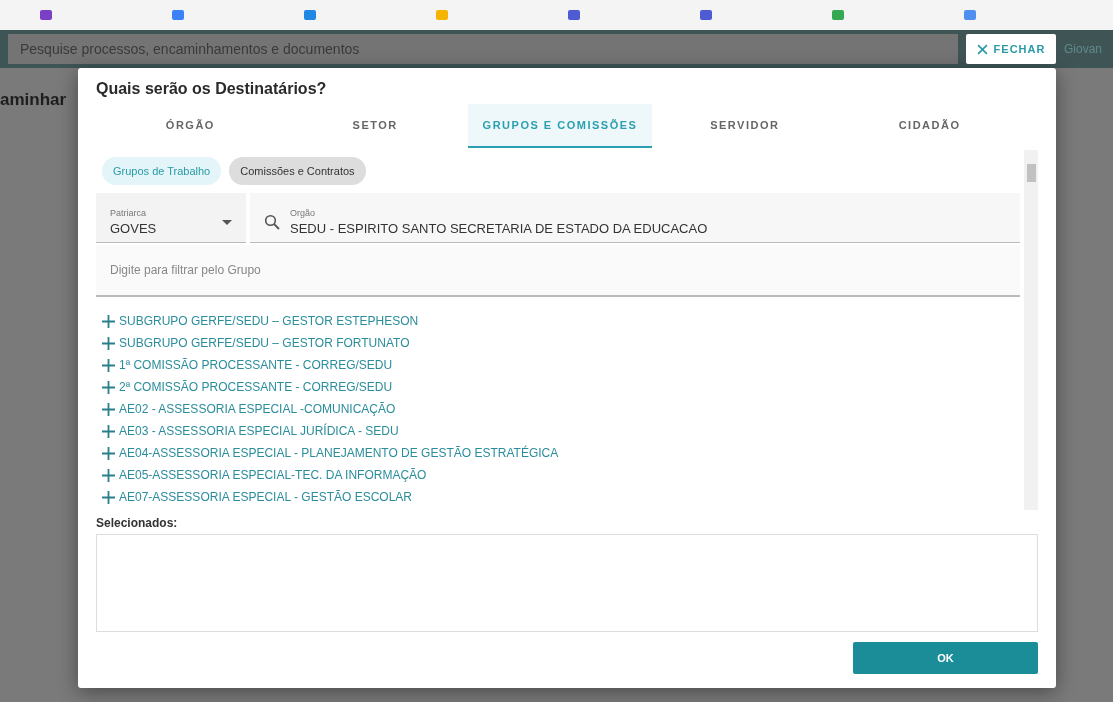  Describe the element at coordinates (561, 321) in the screenshot. I see `group-item: SUBGRUPO GERFE/SEDU – GESTOR ESTEPHESON` at that location.